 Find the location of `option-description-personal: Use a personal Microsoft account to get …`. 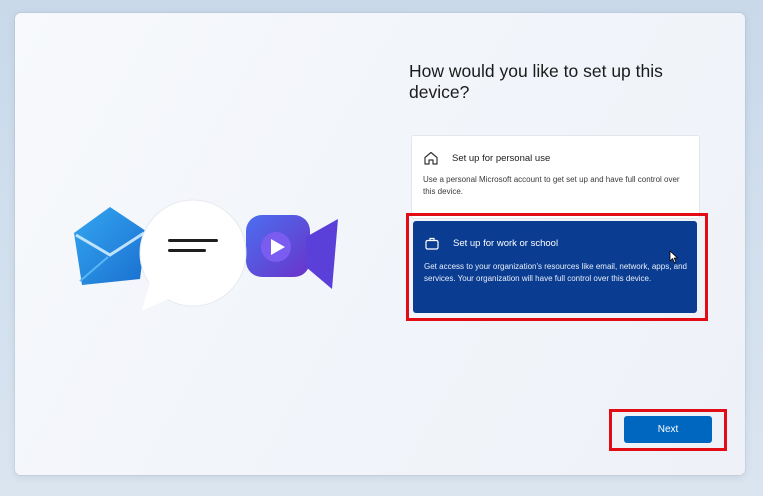

option-description-personal: Use a personal Microsoft account to get … is located at coordinates (551, 185).